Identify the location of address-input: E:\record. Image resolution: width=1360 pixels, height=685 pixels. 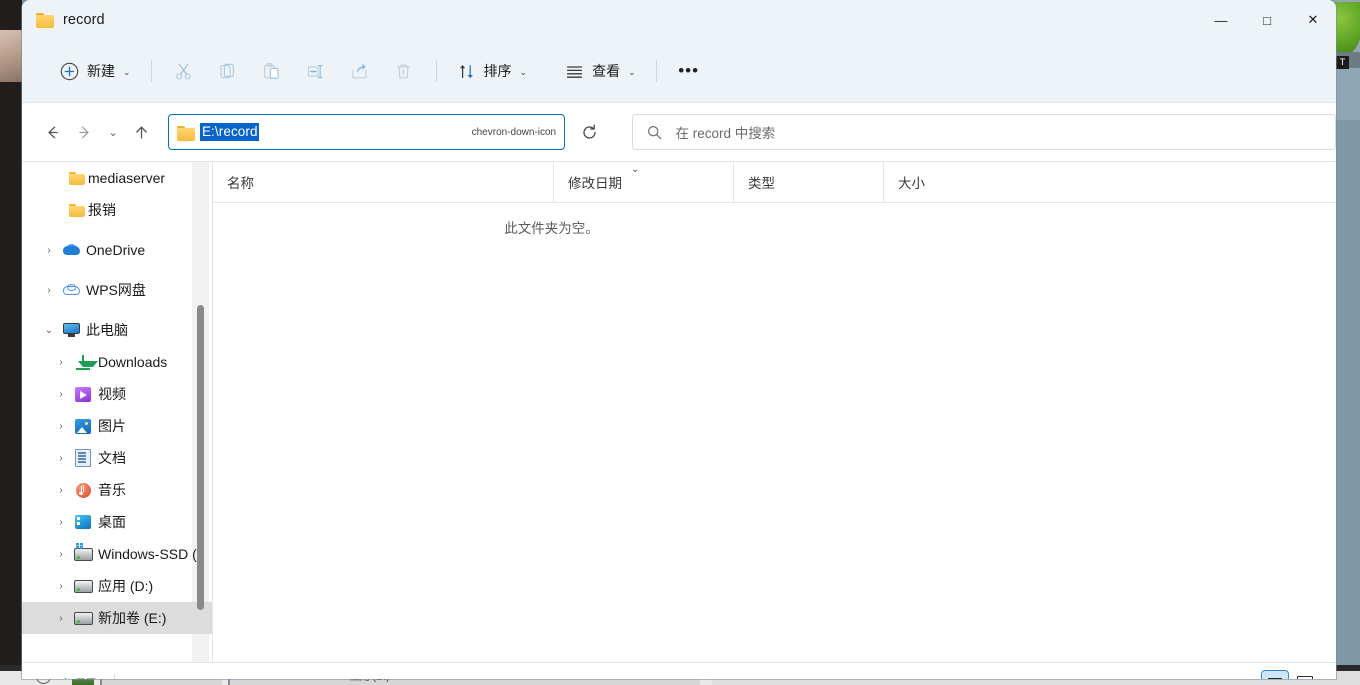
(229, 132).